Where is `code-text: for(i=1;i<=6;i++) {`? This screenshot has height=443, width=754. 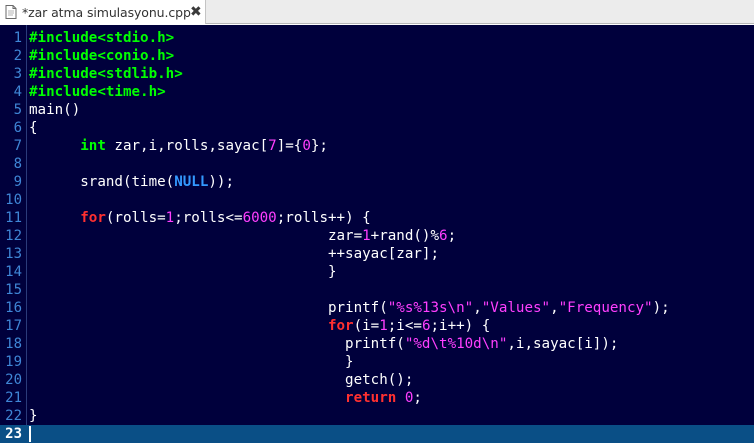 code-text: for(i=1;i<=6;i++) { is located at coordinates (259, 326).